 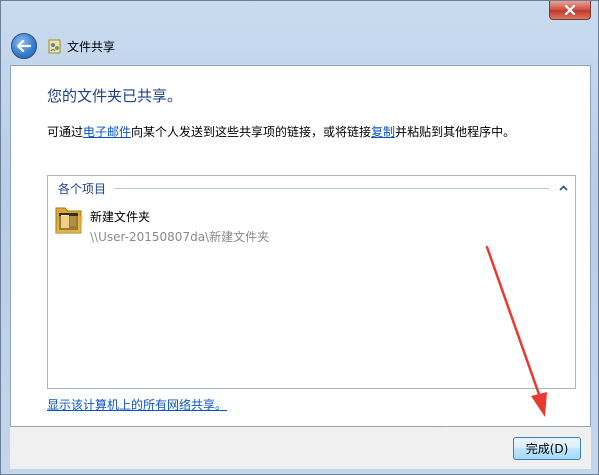 I want to click on button-bar: 完成(D), so click(x=300, y=448).